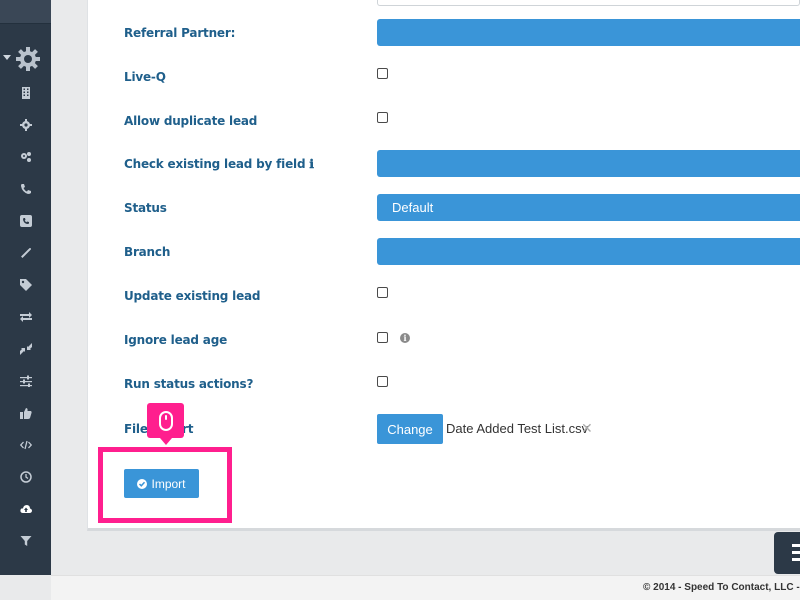 The image size is (800, 600). I want to click on select-bottom-edge, so click(588, 3).